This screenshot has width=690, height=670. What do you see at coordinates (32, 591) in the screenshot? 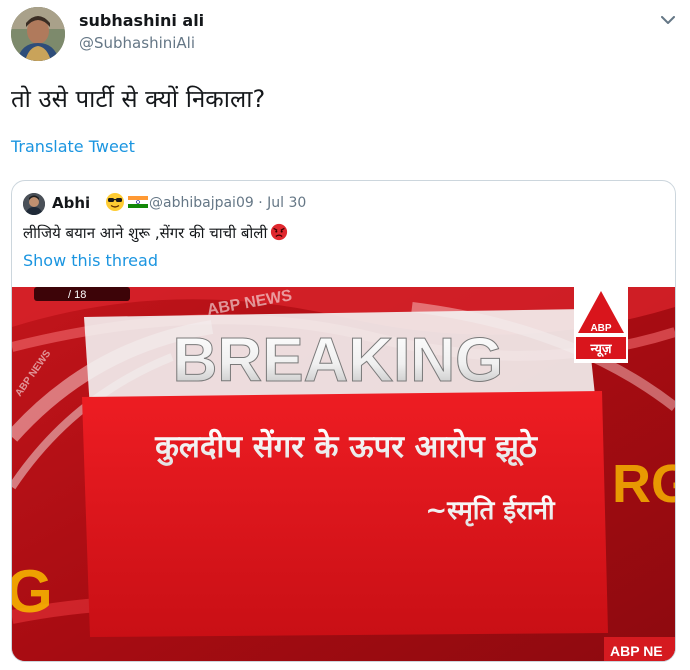
I see `background-letter-left: G` at bounding box center [32, 591].